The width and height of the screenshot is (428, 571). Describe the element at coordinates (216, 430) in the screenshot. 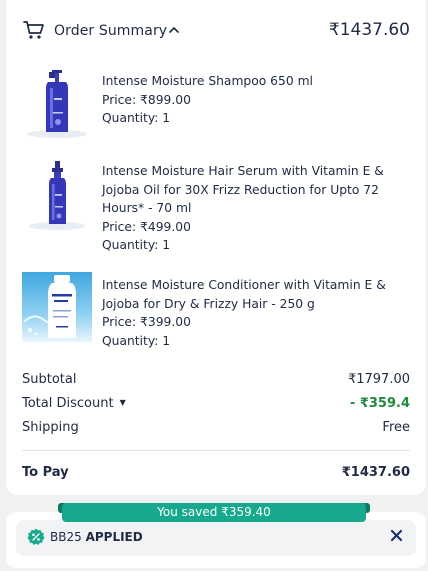

I see `shipping-row: Shipping Free` at that location.